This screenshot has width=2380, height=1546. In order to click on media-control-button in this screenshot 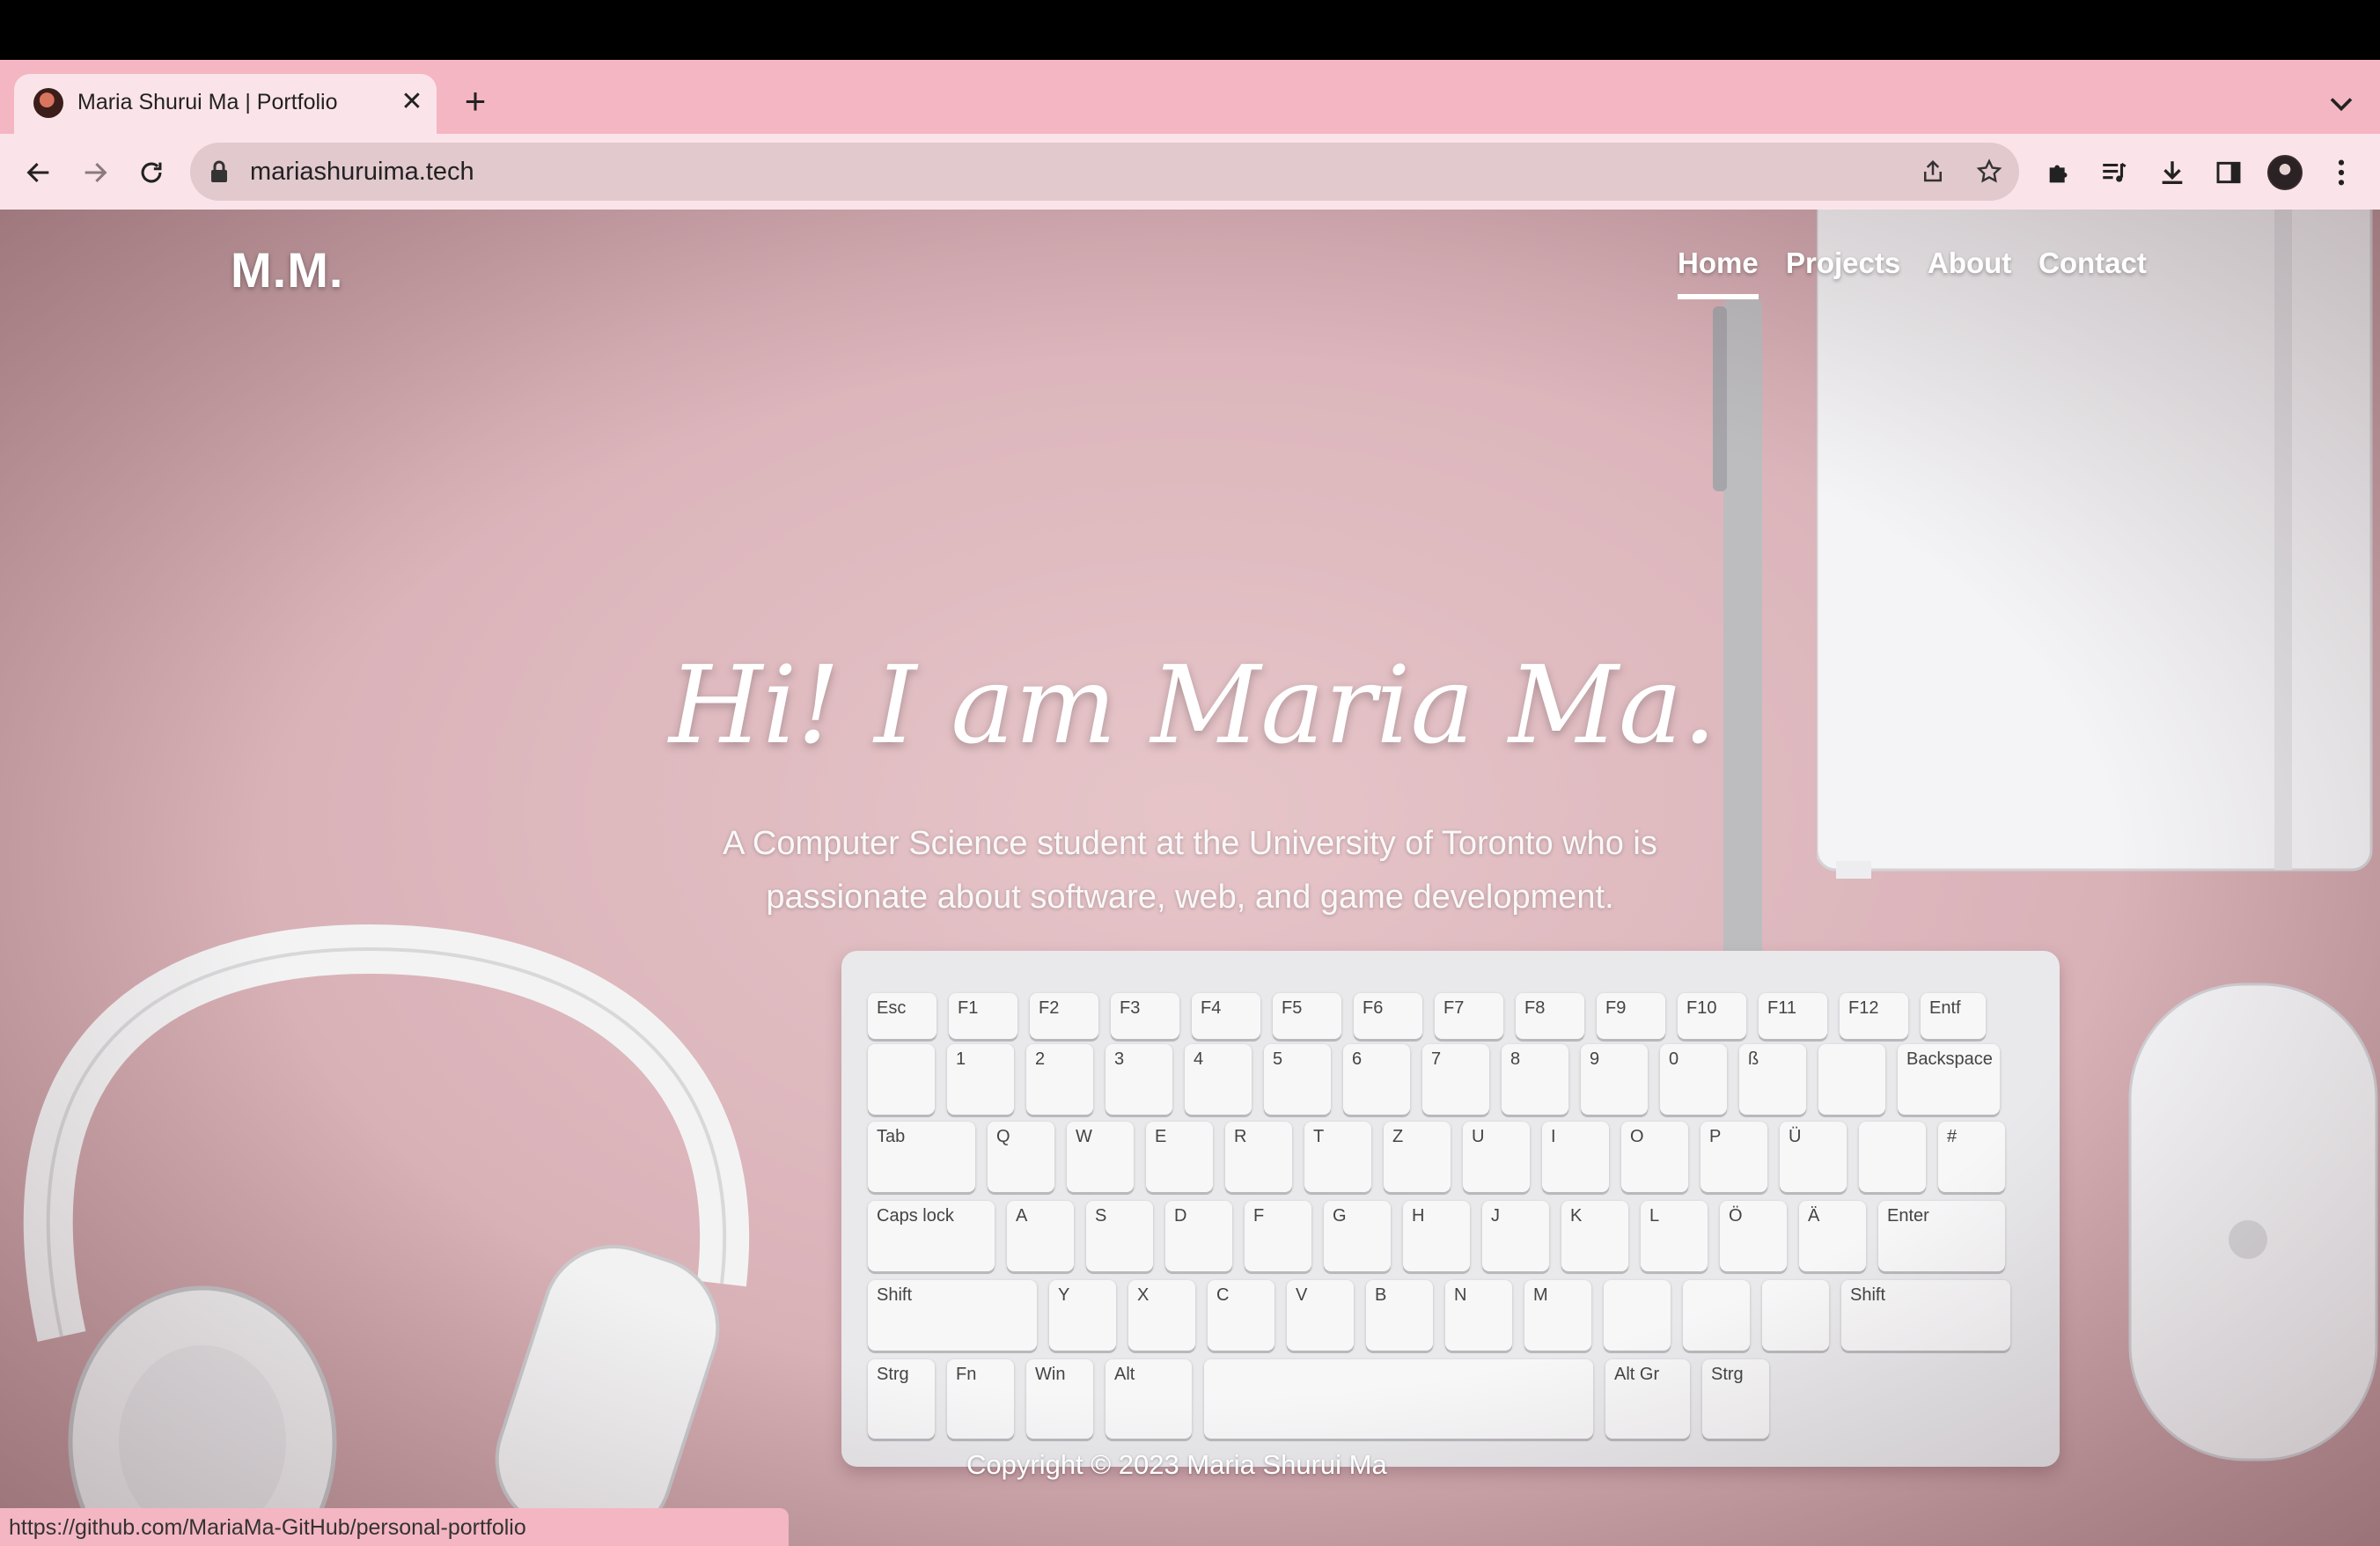, I will do `click(2114, 172)`.